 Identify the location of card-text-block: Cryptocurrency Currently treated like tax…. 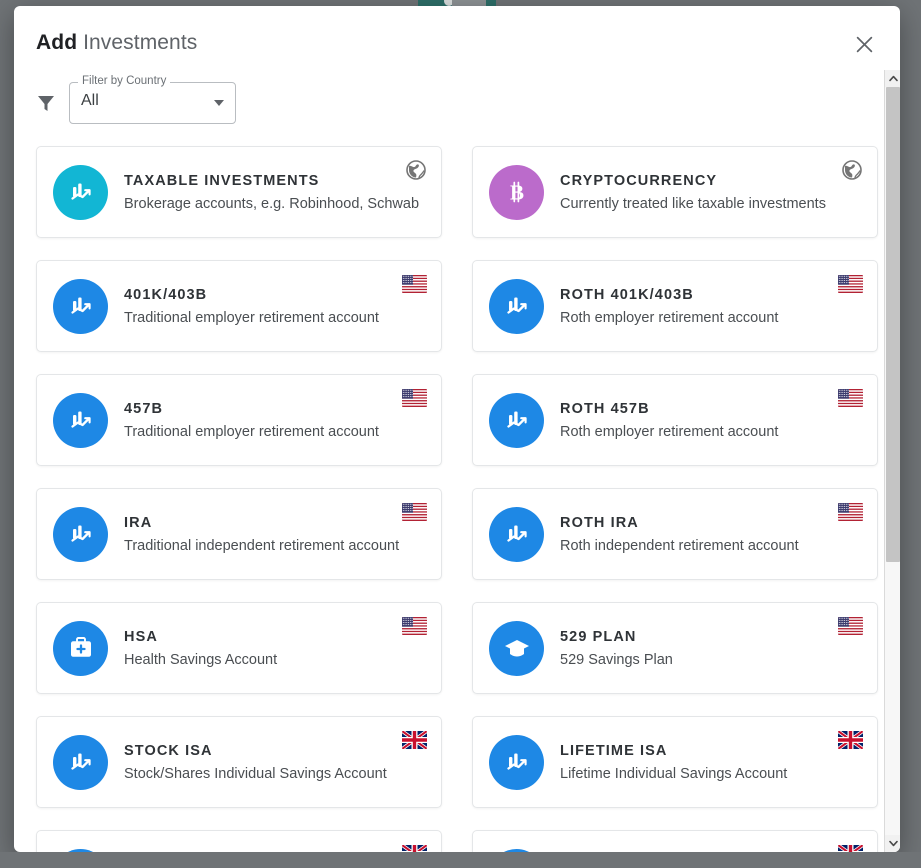
(693, 192).